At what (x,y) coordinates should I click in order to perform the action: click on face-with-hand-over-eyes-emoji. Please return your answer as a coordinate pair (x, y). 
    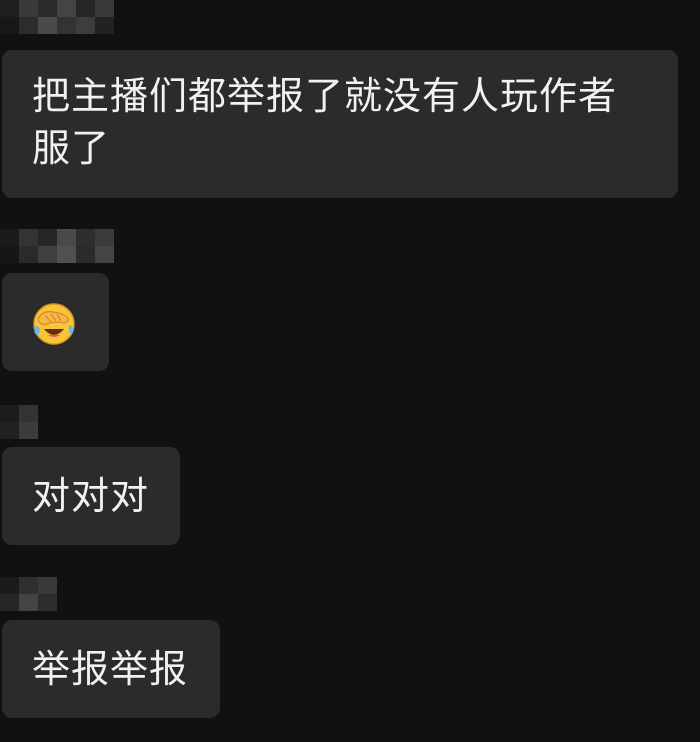
    Looking at the image, I should click on (54, 324).